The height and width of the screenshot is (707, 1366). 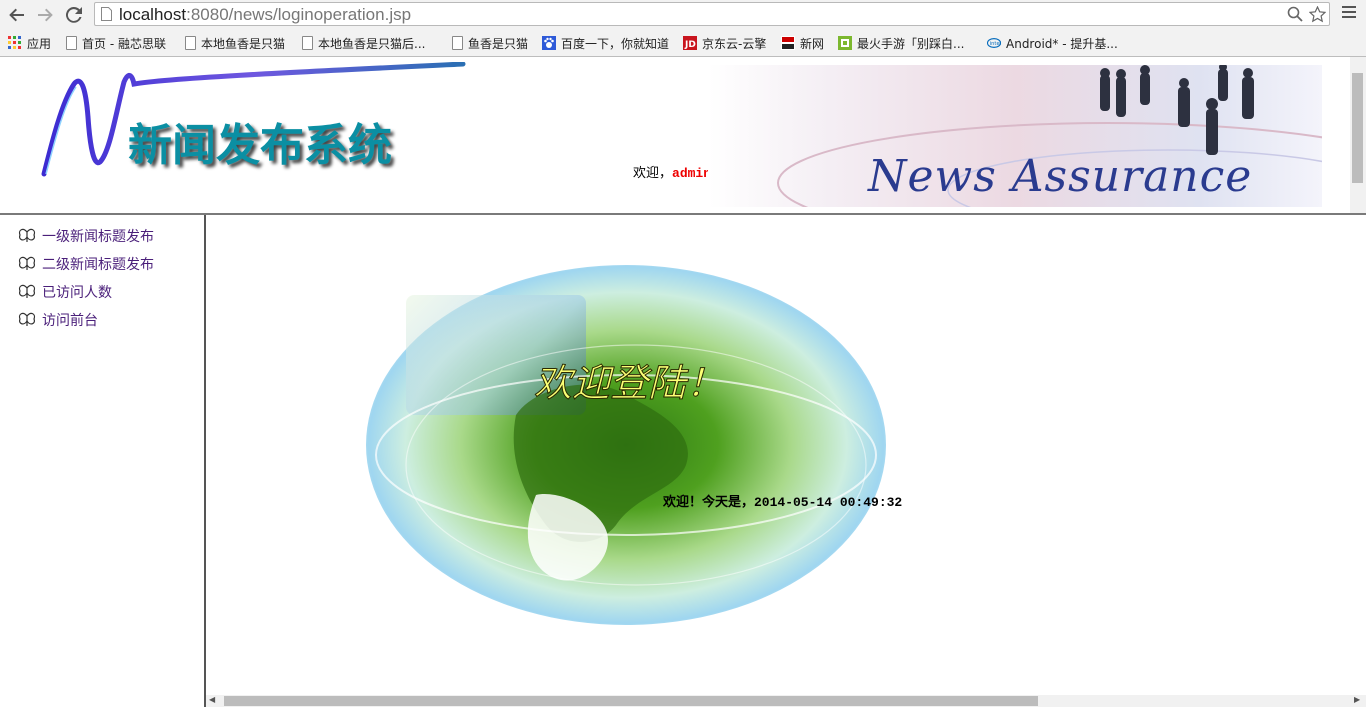 What do you see at coordinates (615, 43) in the screenshot?
I see `bookmark-label: 百度一下，你就知道` at bounding box center [615, 43].